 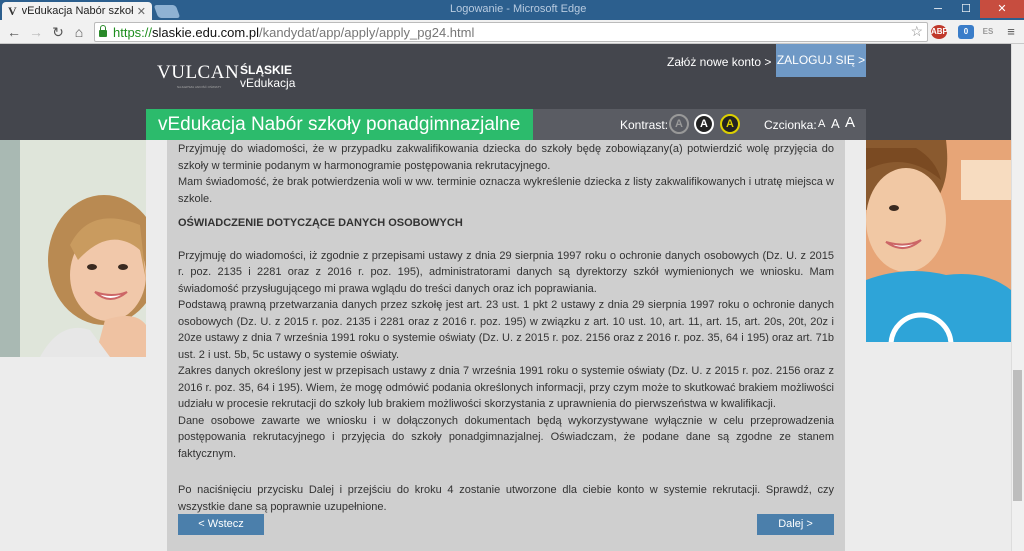 What do you see at coordinates (644, 125) in the screenshot?
I see `contrast-label: Kontrast:` at bounding box center [644, 125].